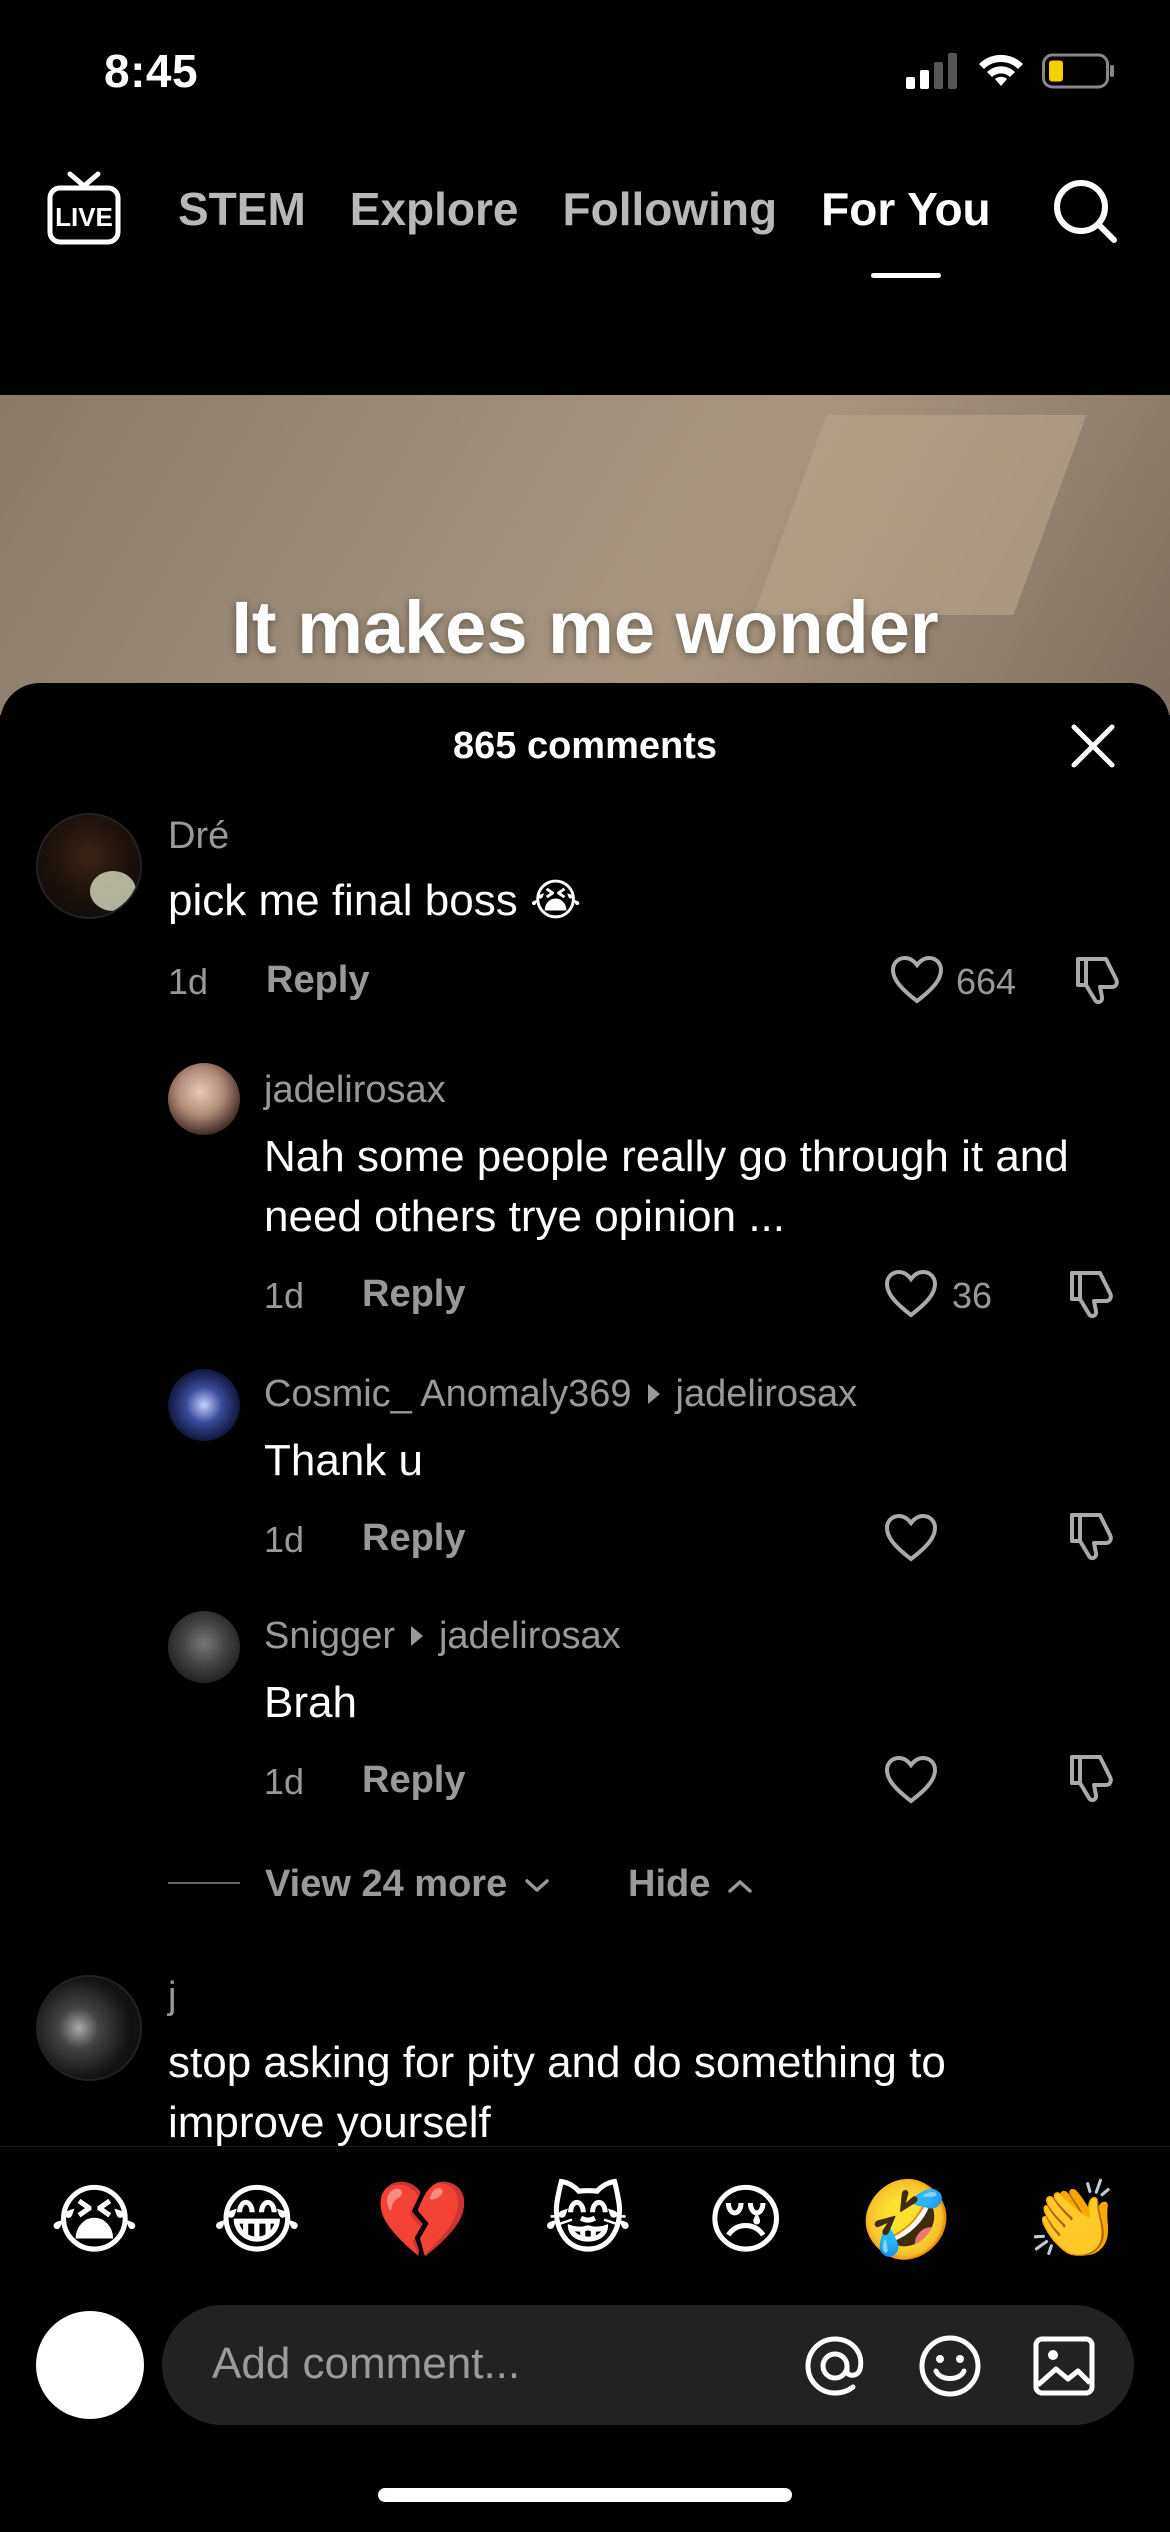  What do you see at coordinates (906, 209) in the screenshot?
I see `tab-for-you: For You` at bounding box center [906, 209].